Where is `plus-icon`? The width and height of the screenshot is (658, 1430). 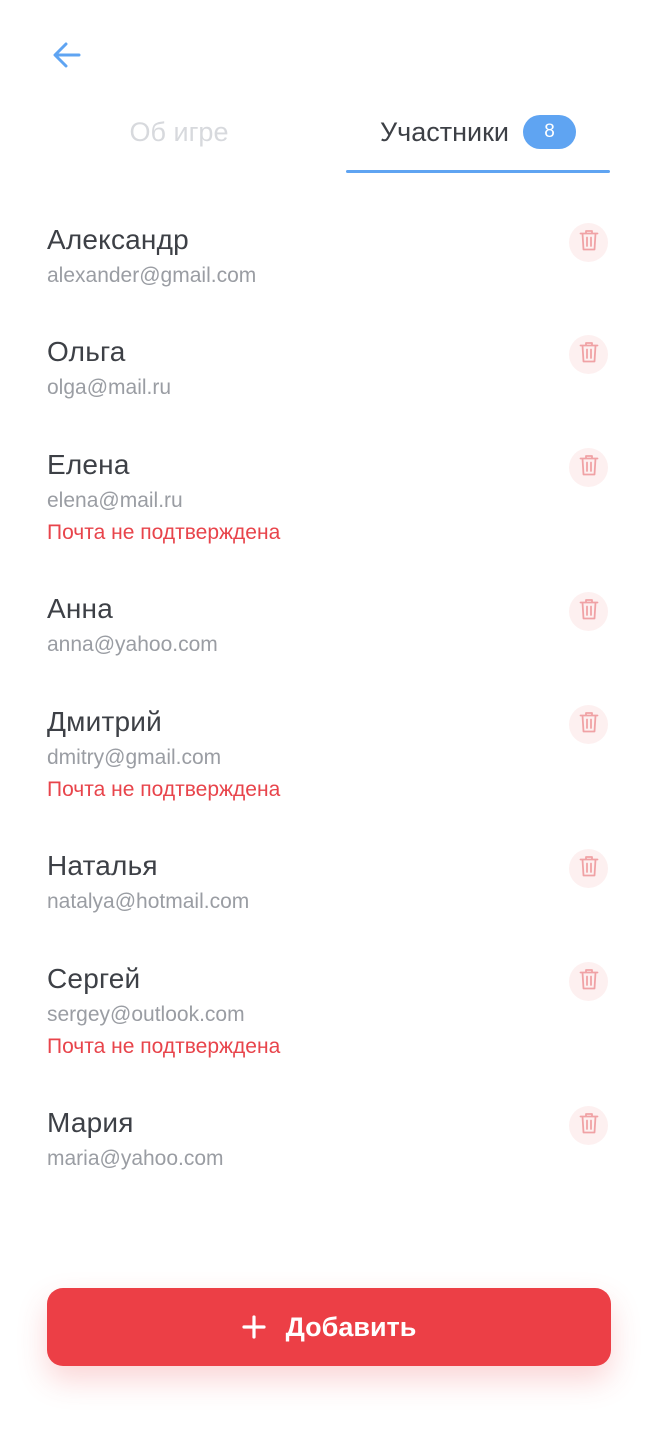
plus-icon is located at coordinates (254, 1327).